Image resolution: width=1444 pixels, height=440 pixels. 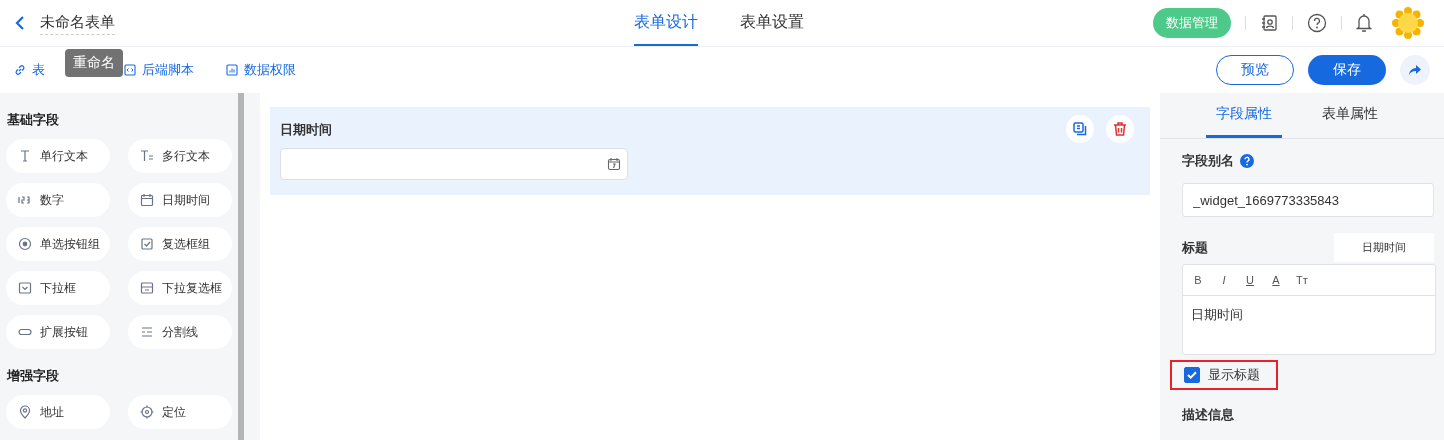 I want to click on title-label: 标题, so click(x=1195, y=247).